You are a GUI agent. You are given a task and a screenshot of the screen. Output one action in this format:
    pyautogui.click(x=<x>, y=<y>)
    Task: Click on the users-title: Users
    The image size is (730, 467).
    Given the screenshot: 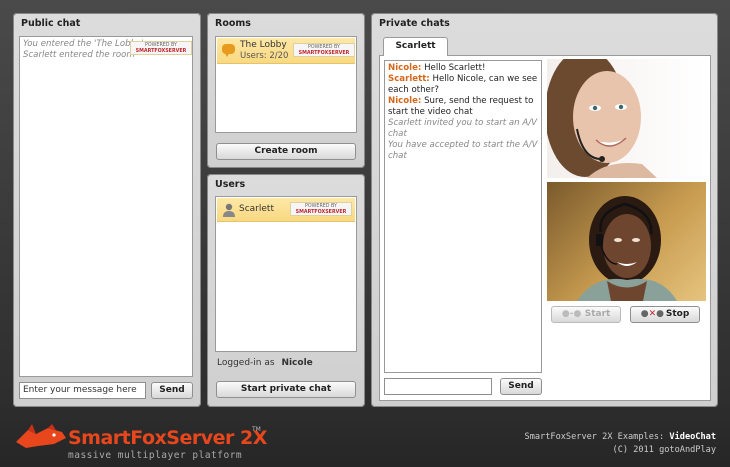 What is the action you would take?
    pyautogui.click(x=230, y=184)
    